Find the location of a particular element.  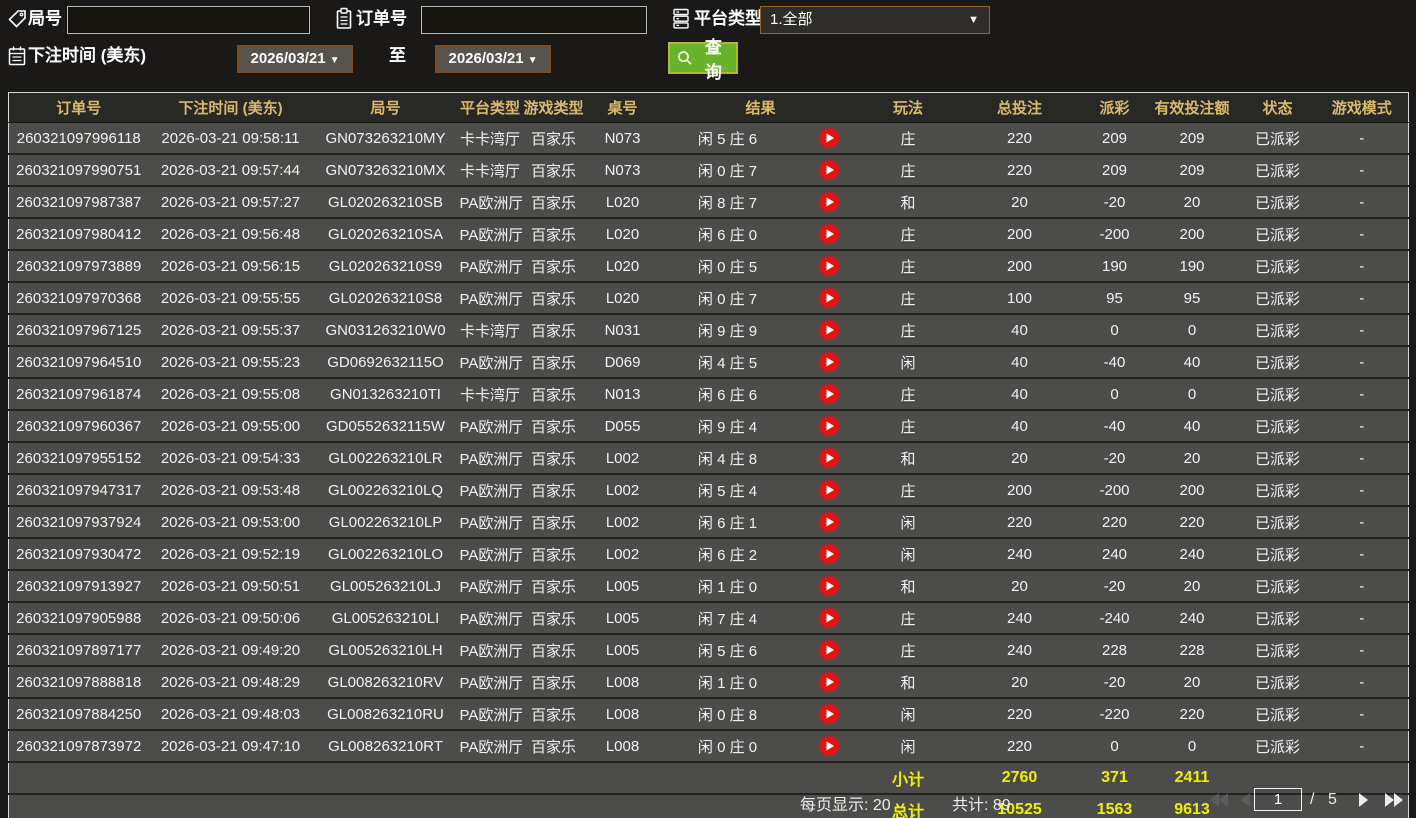

result-cell: 闲 0 庄 5 is located at coordinates (727, 266).